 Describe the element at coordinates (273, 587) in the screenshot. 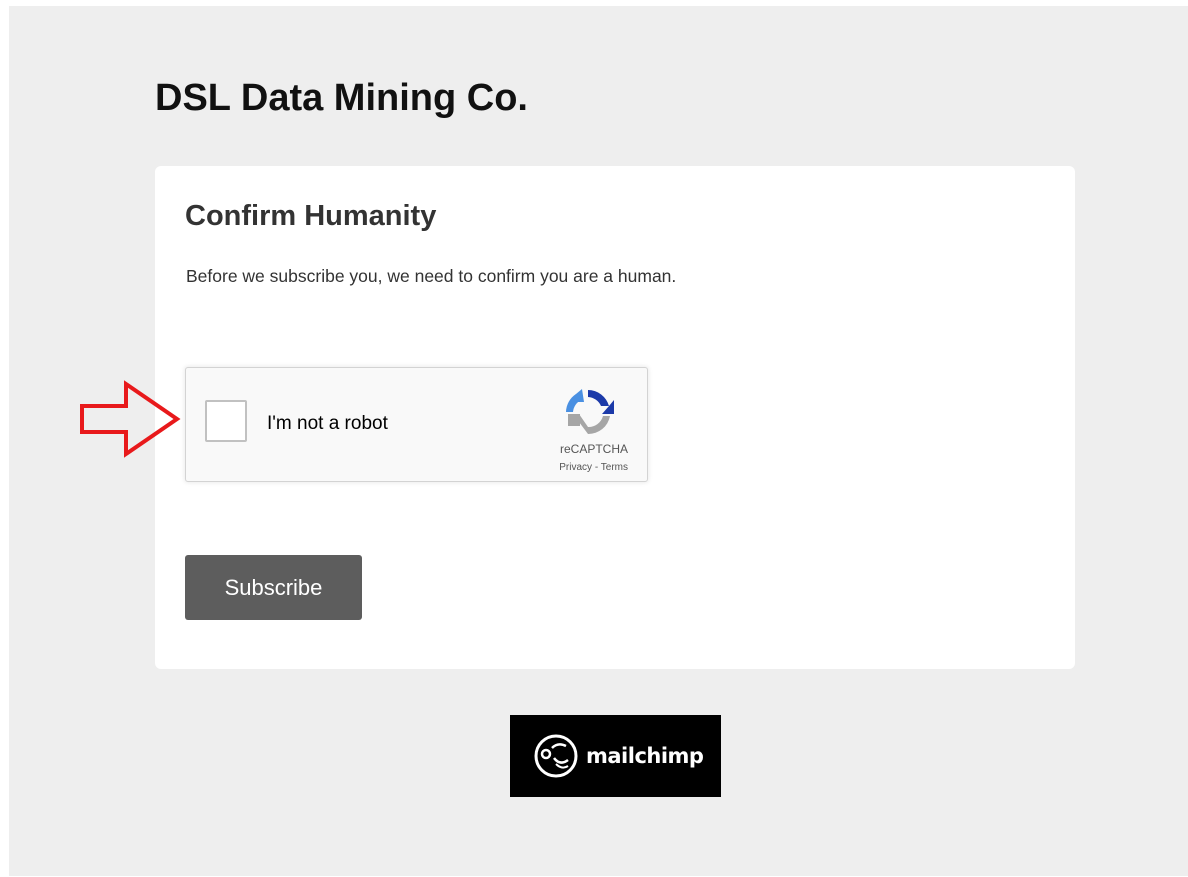

I see `subscribe-button: Subscribe` at that location.